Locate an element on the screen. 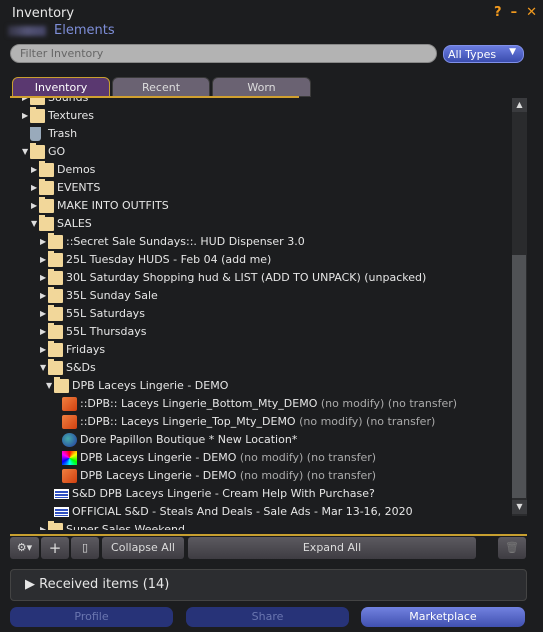  gear-menu-button: ⚙▾ is located at coordinates (24, 548).